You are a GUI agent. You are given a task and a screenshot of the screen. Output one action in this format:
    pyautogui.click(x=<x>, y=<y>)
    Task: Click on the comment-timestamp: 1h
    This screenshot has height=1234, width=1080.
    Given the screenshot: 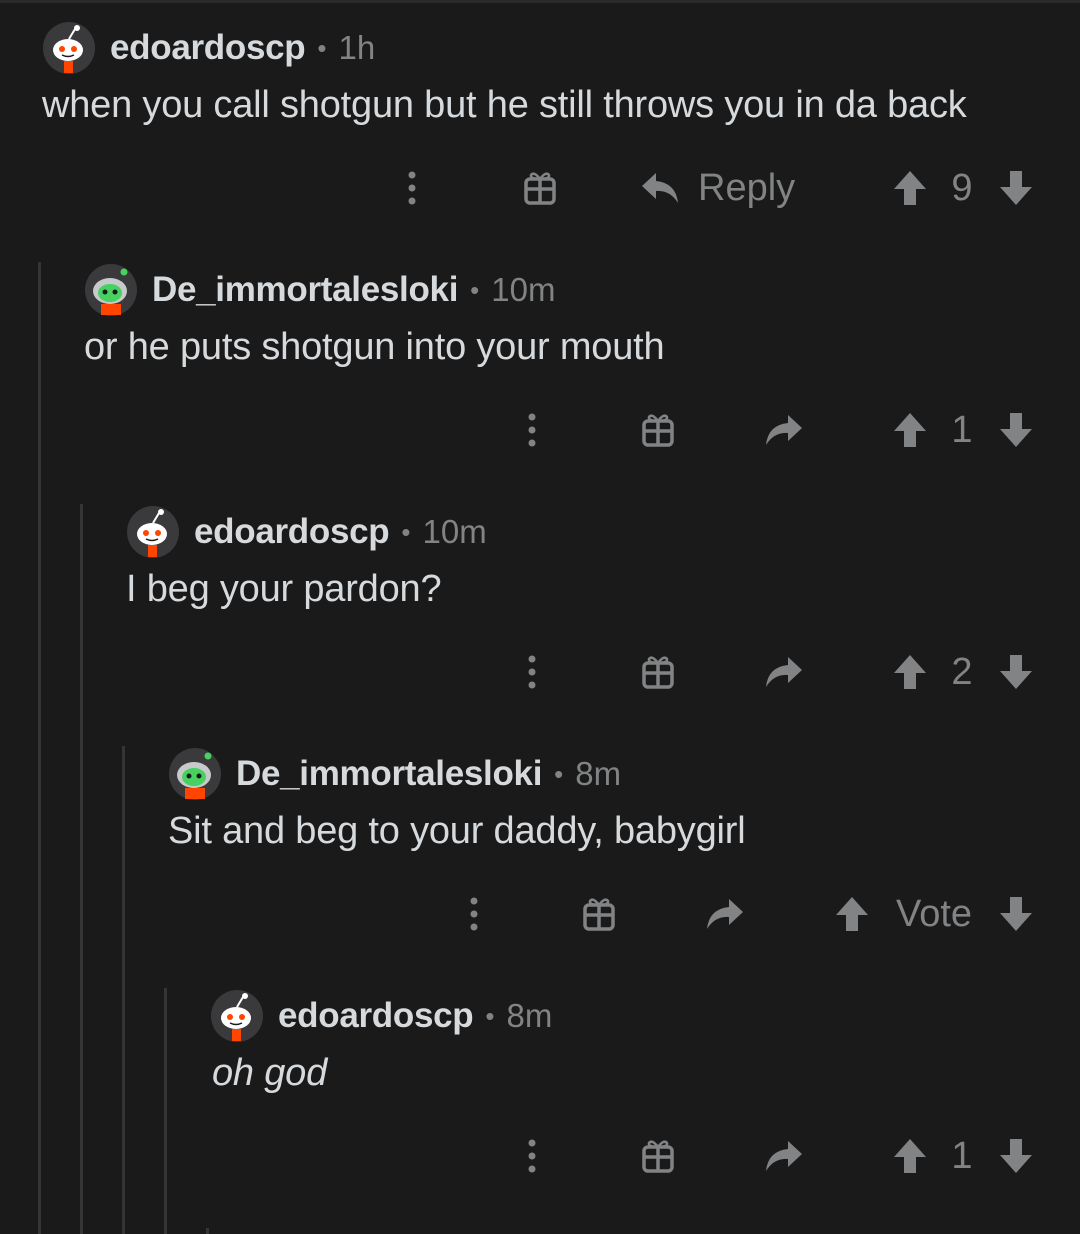 What is the action you would take?
    pyautogui.click(x=357, y=47)
    